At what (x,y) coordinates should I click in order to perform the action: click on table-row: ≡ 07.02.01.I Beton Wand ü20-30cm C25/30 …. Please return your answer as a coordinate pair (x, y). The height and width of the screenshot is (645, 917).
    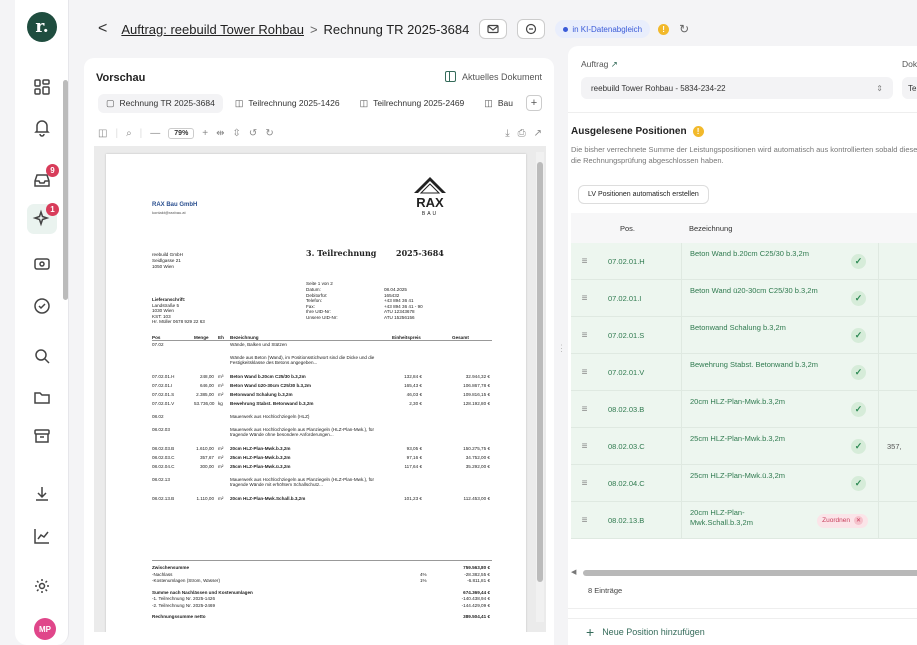
    Looking at the image, I should click on (744, 298).